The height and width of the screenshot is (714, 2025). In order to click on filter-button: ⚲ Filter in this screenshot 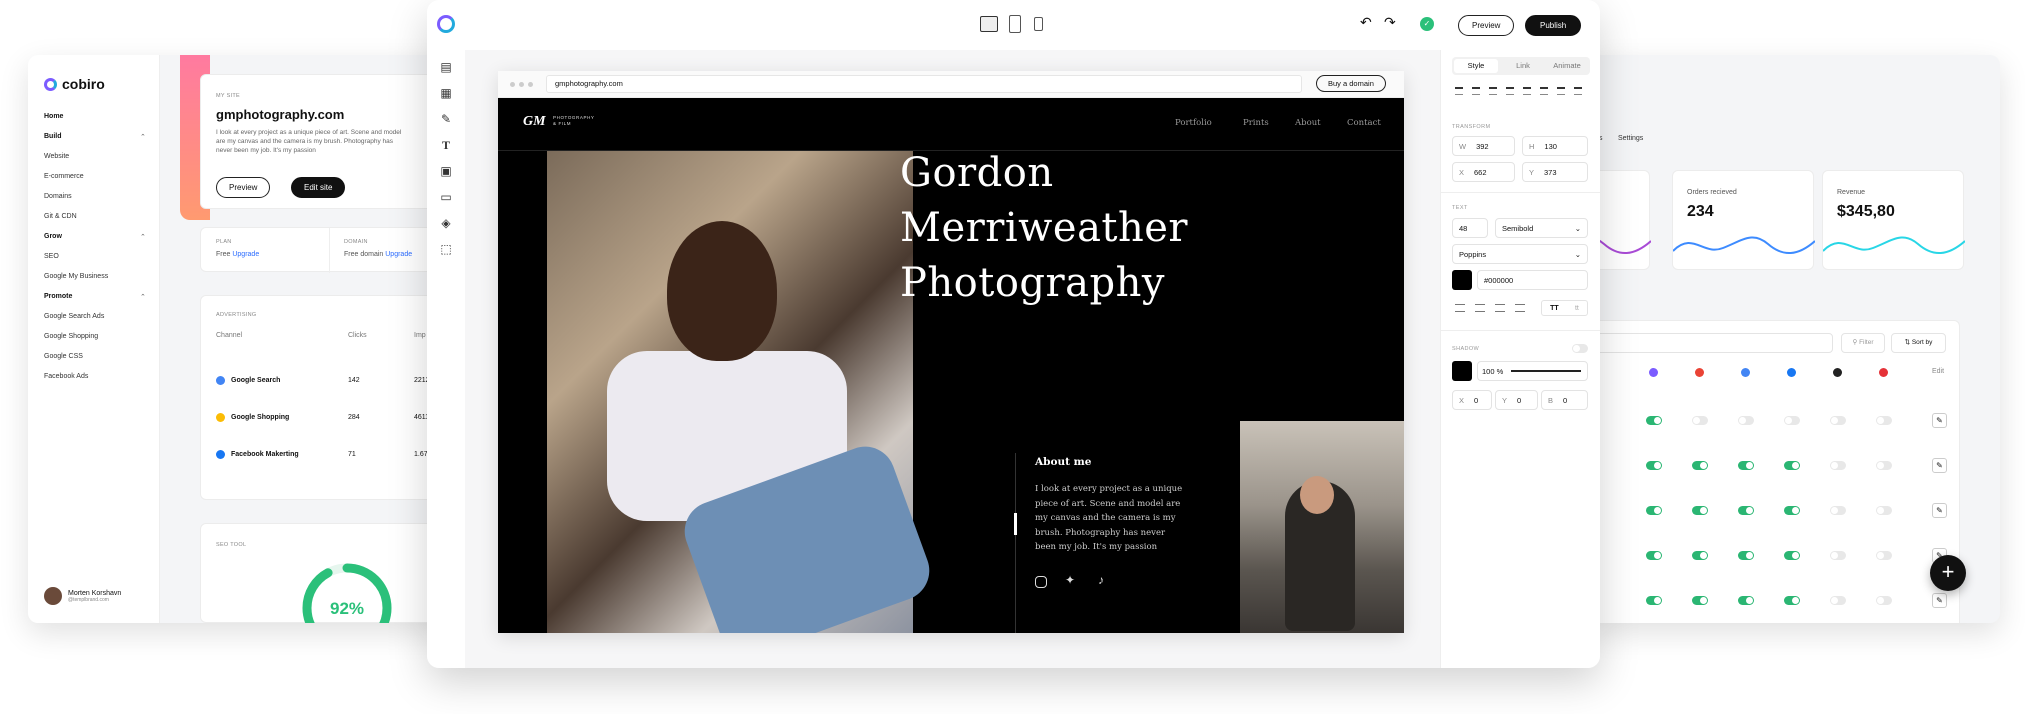, I will do `click(1863, 343)`.